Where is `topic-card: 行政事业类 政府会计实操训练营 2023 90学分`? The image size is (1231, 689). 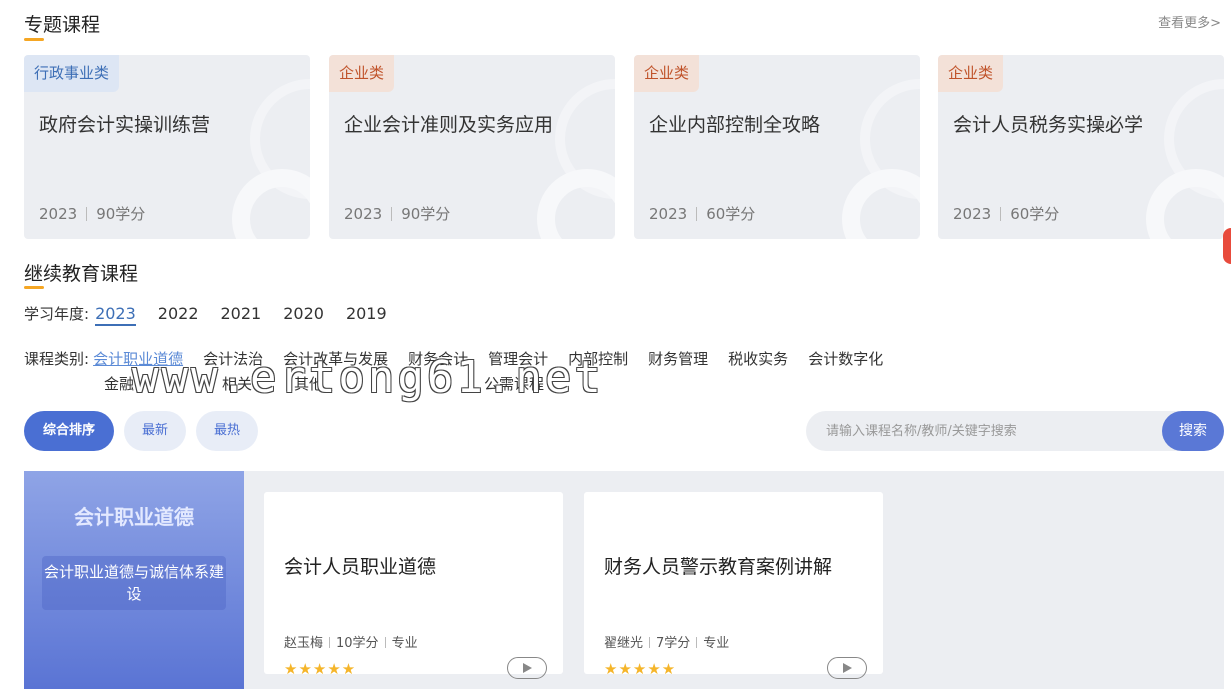
topic-card: 行政事业类 政府会计实操训练营 2023 90学分 is located at coordinates (167, 147).